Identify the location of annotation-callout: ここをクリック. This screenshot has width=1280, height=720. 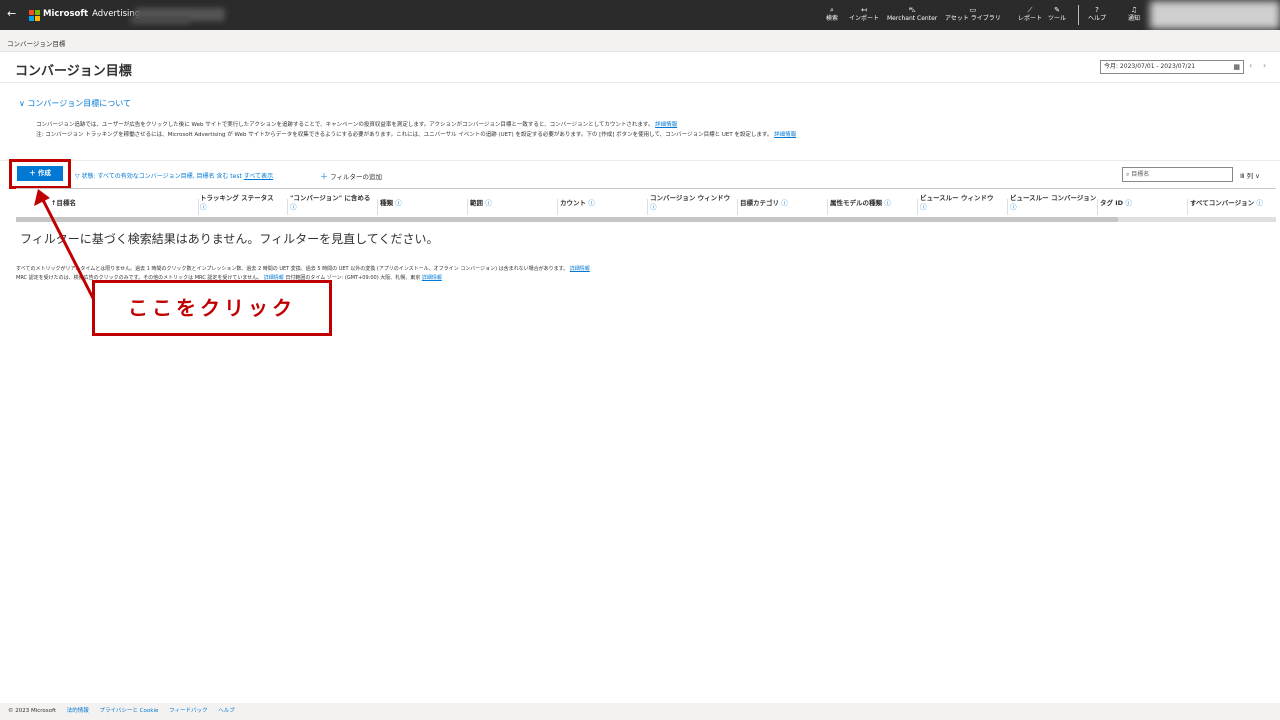
(212, 308).